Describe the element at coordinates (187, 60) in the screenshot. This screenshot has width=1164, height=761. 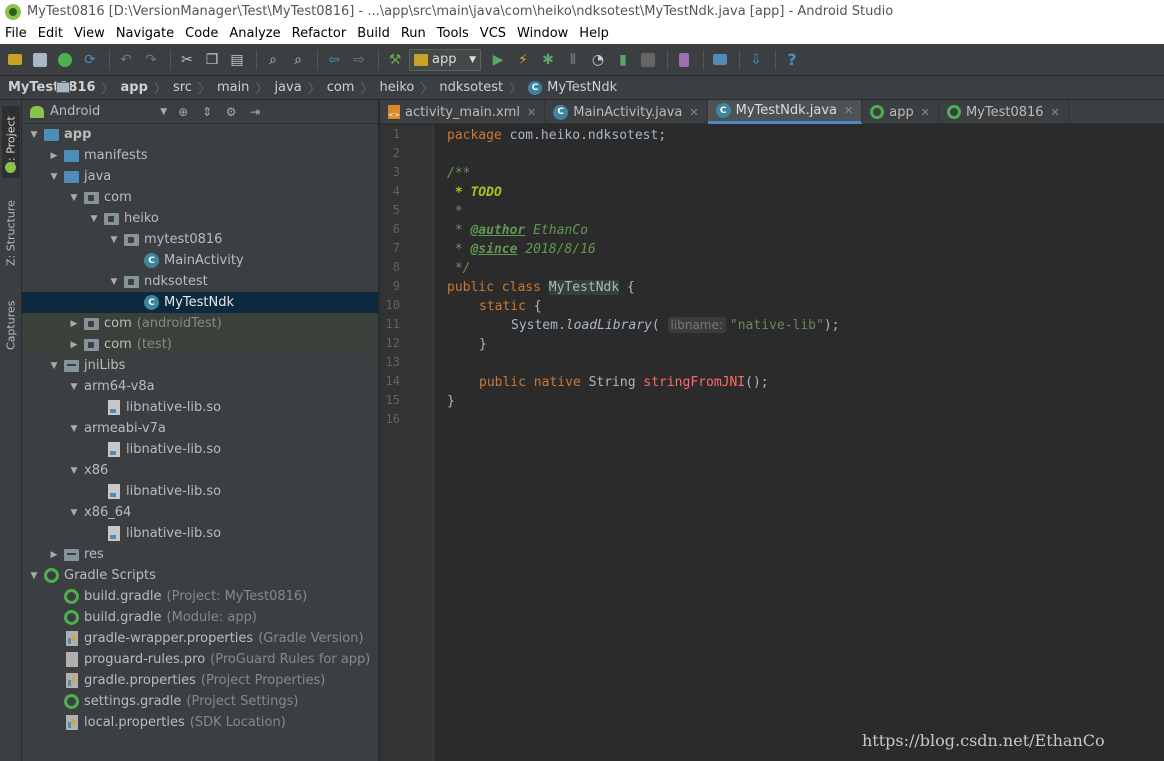
I see `cut-icon: ✂` at that location.